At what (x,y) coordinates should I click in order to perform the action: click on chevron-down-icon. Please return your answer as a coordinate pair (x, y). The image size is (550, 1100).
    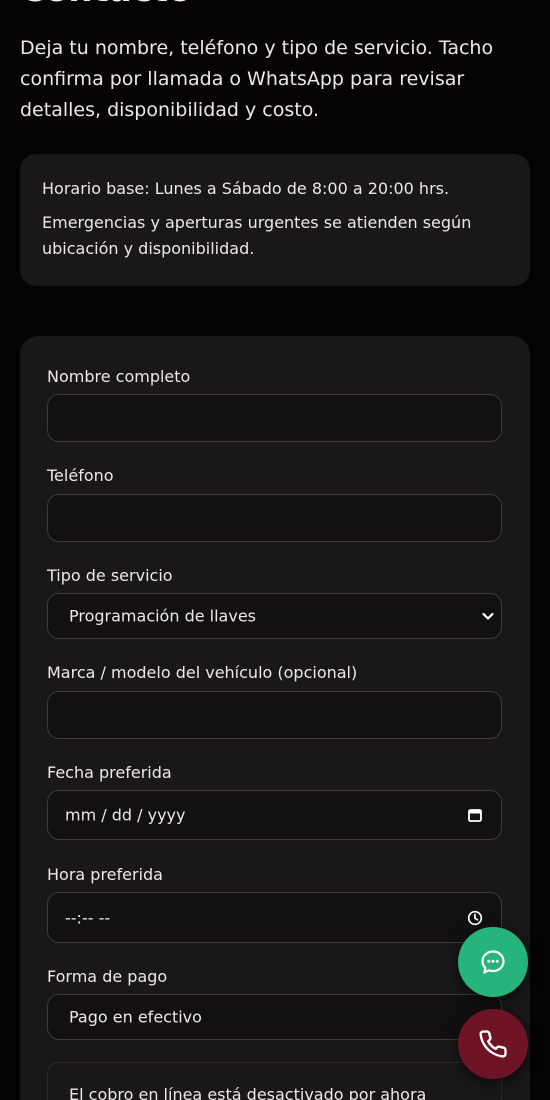
    Looking at the image, I should click on (488, 616).